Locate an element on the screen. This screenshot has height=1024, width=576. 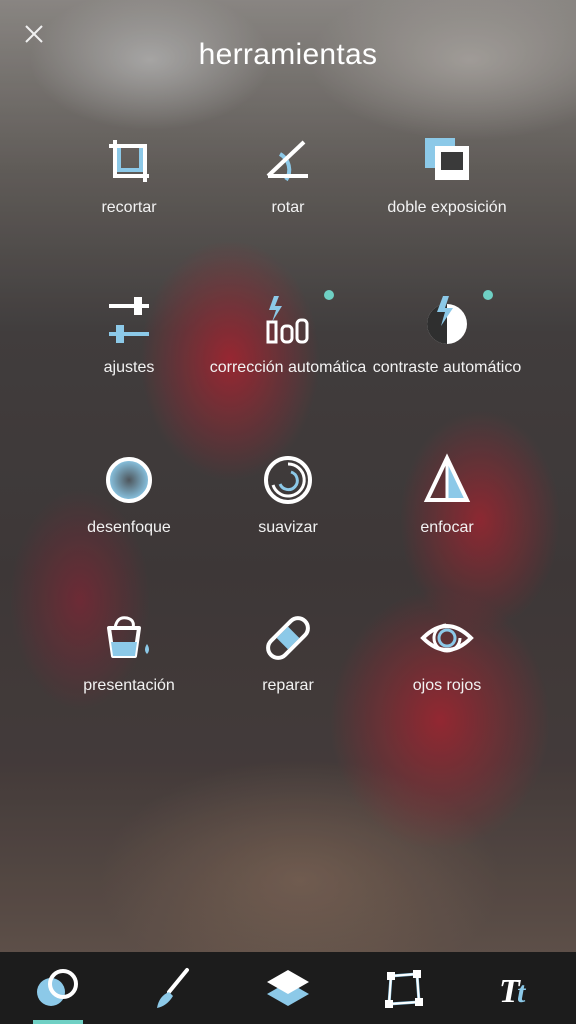
tool-label: enfocar is located at coordinates (447, 527).